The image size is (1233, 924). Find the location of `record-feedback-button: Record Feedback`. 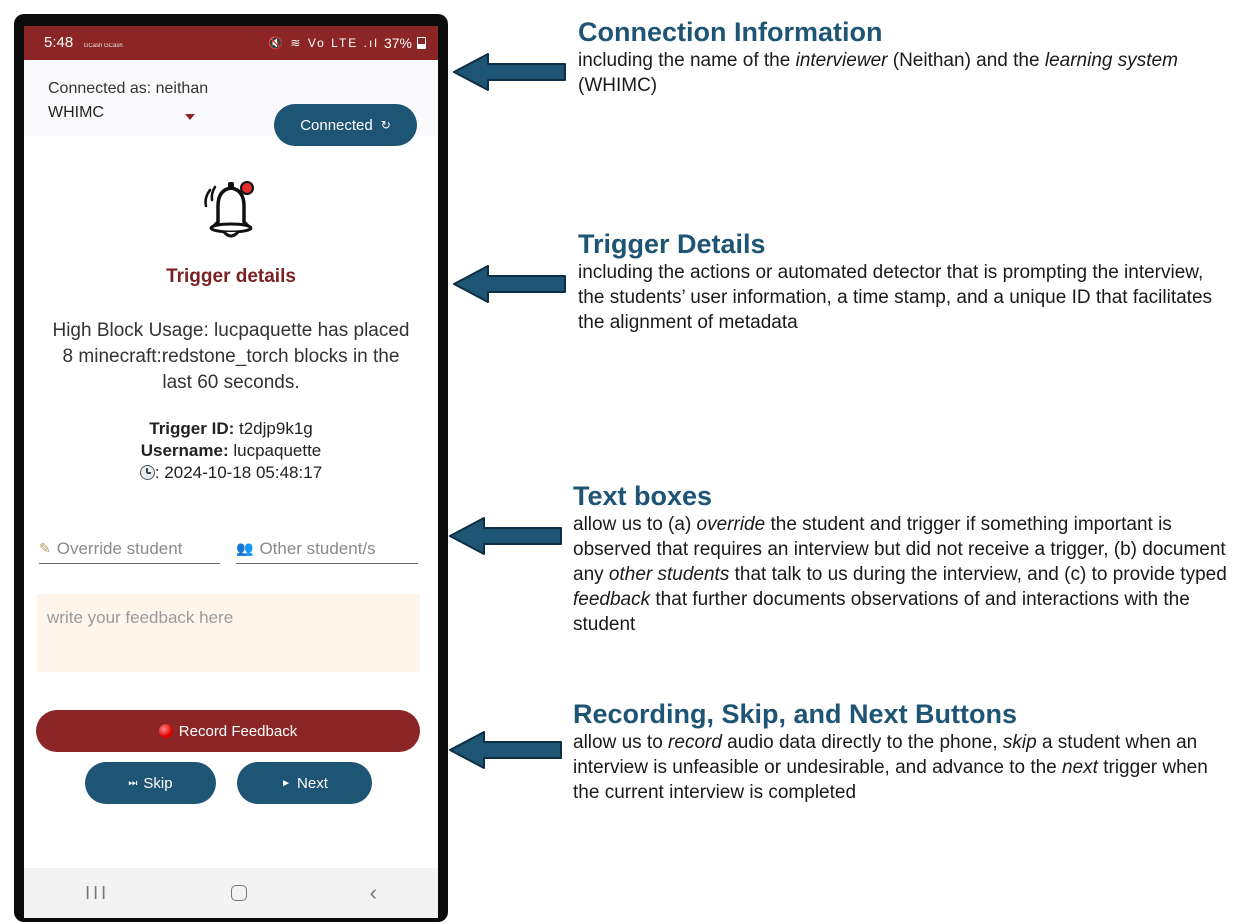

record-feedback-button: Record Feedback is located at coordinates (228, 731).